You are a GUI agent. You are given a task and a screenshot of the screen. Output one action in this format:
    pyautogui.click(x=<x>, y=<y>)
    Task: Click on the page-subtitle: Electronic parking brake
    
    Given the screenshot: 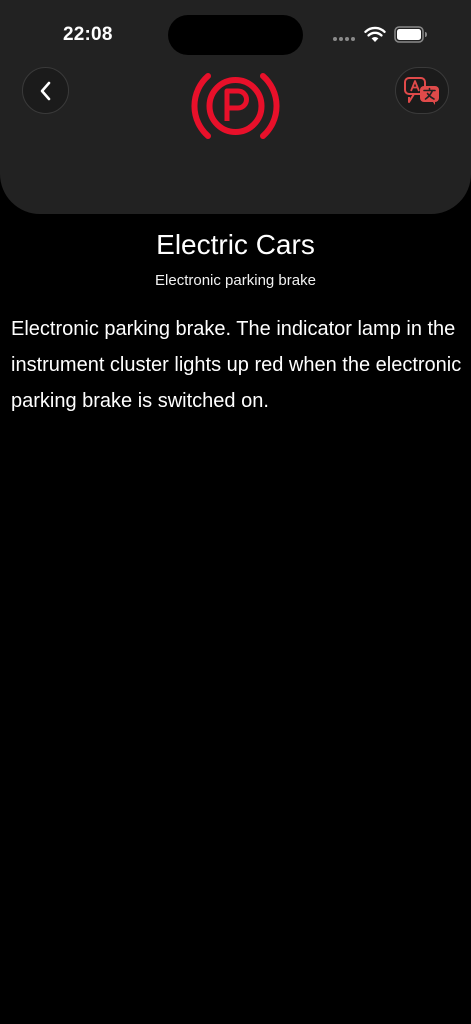 What is the action you would take?
    pyautogui.click(x=235, y=280)
    